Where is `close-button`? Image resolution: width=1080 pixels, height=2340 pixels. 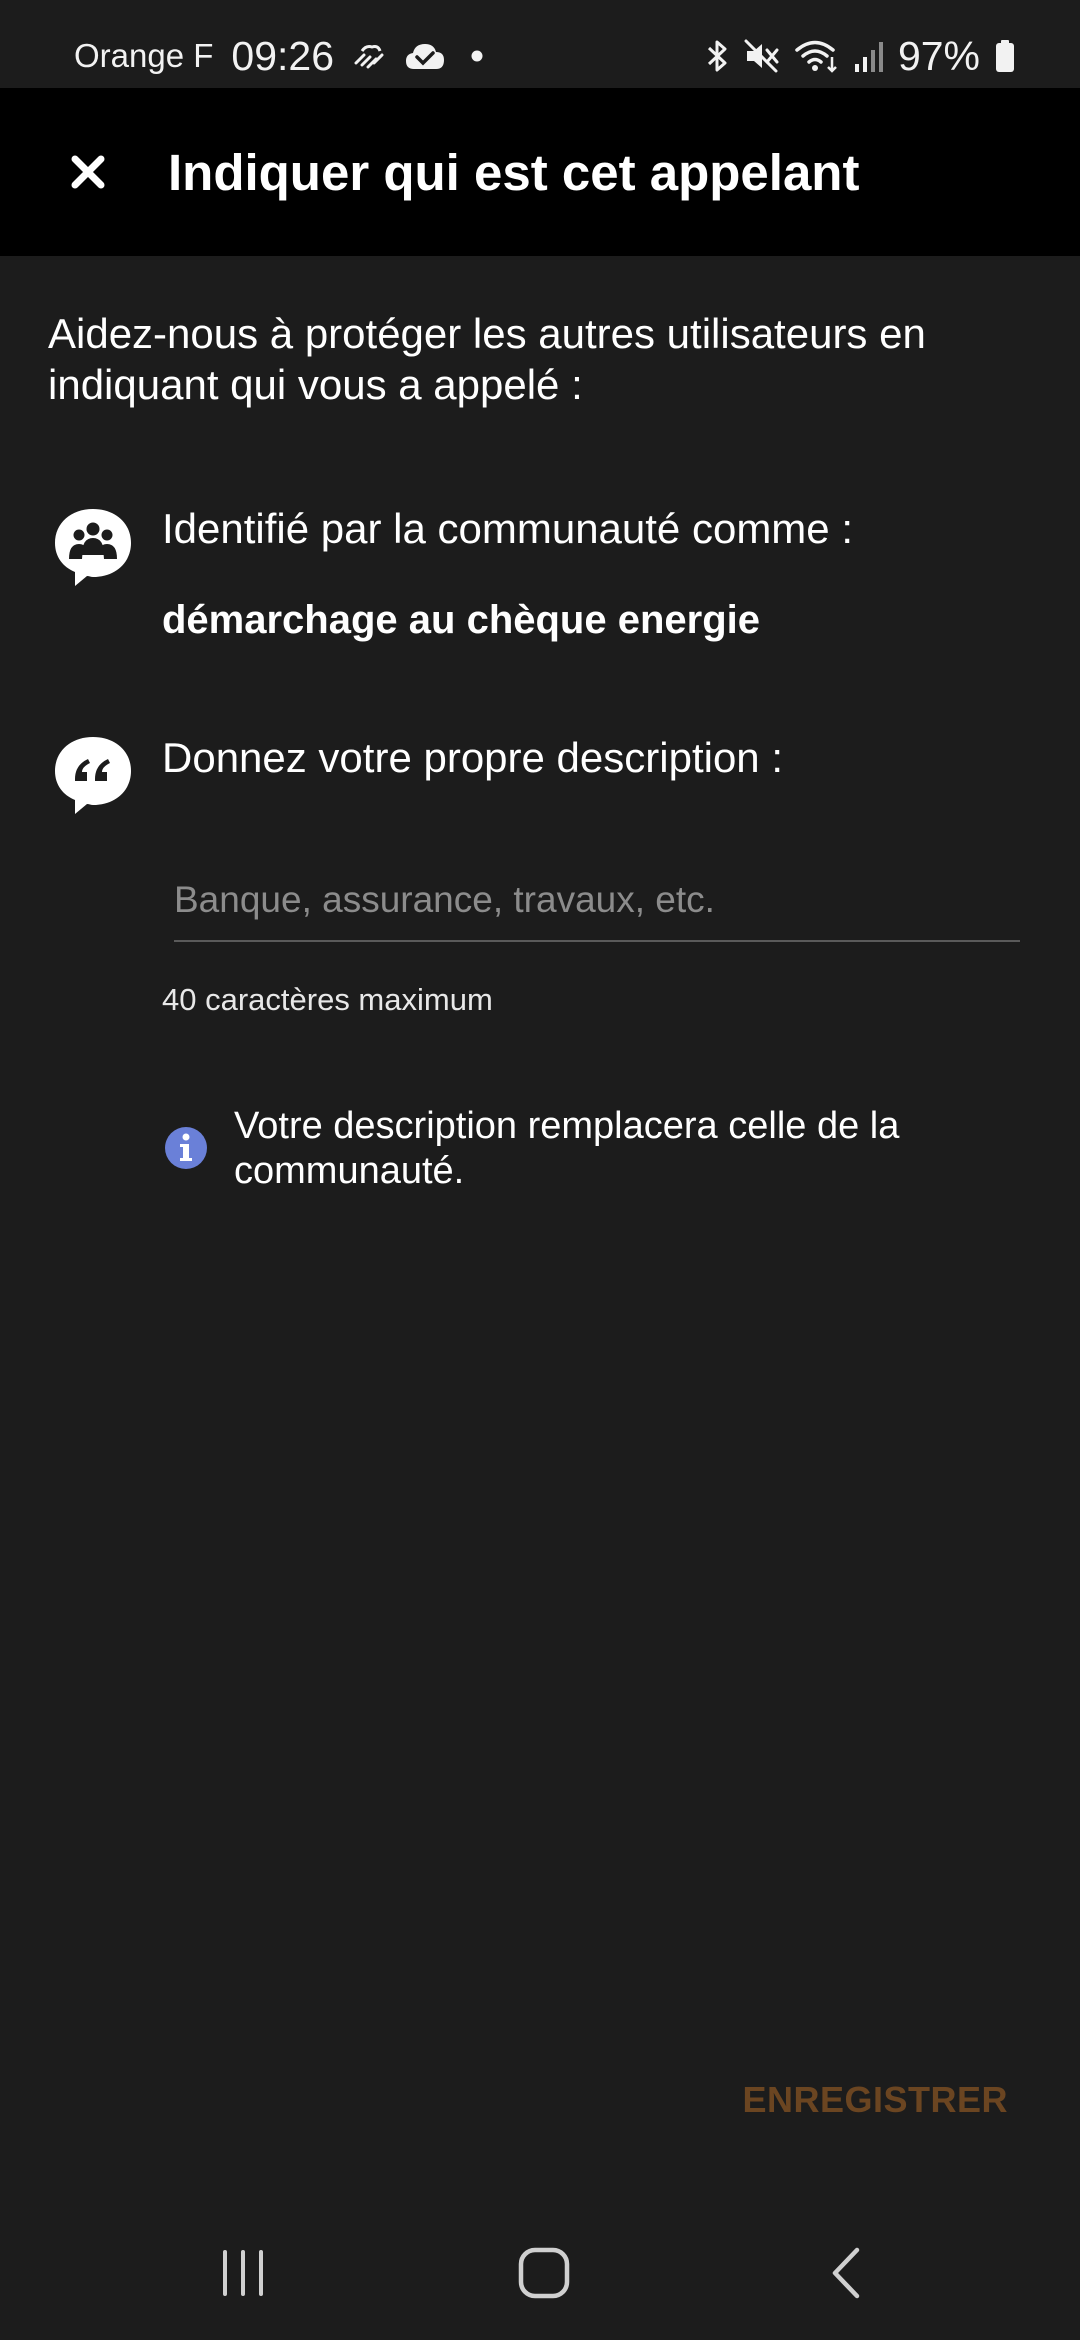 close-button is located at coordinates (88, 172).